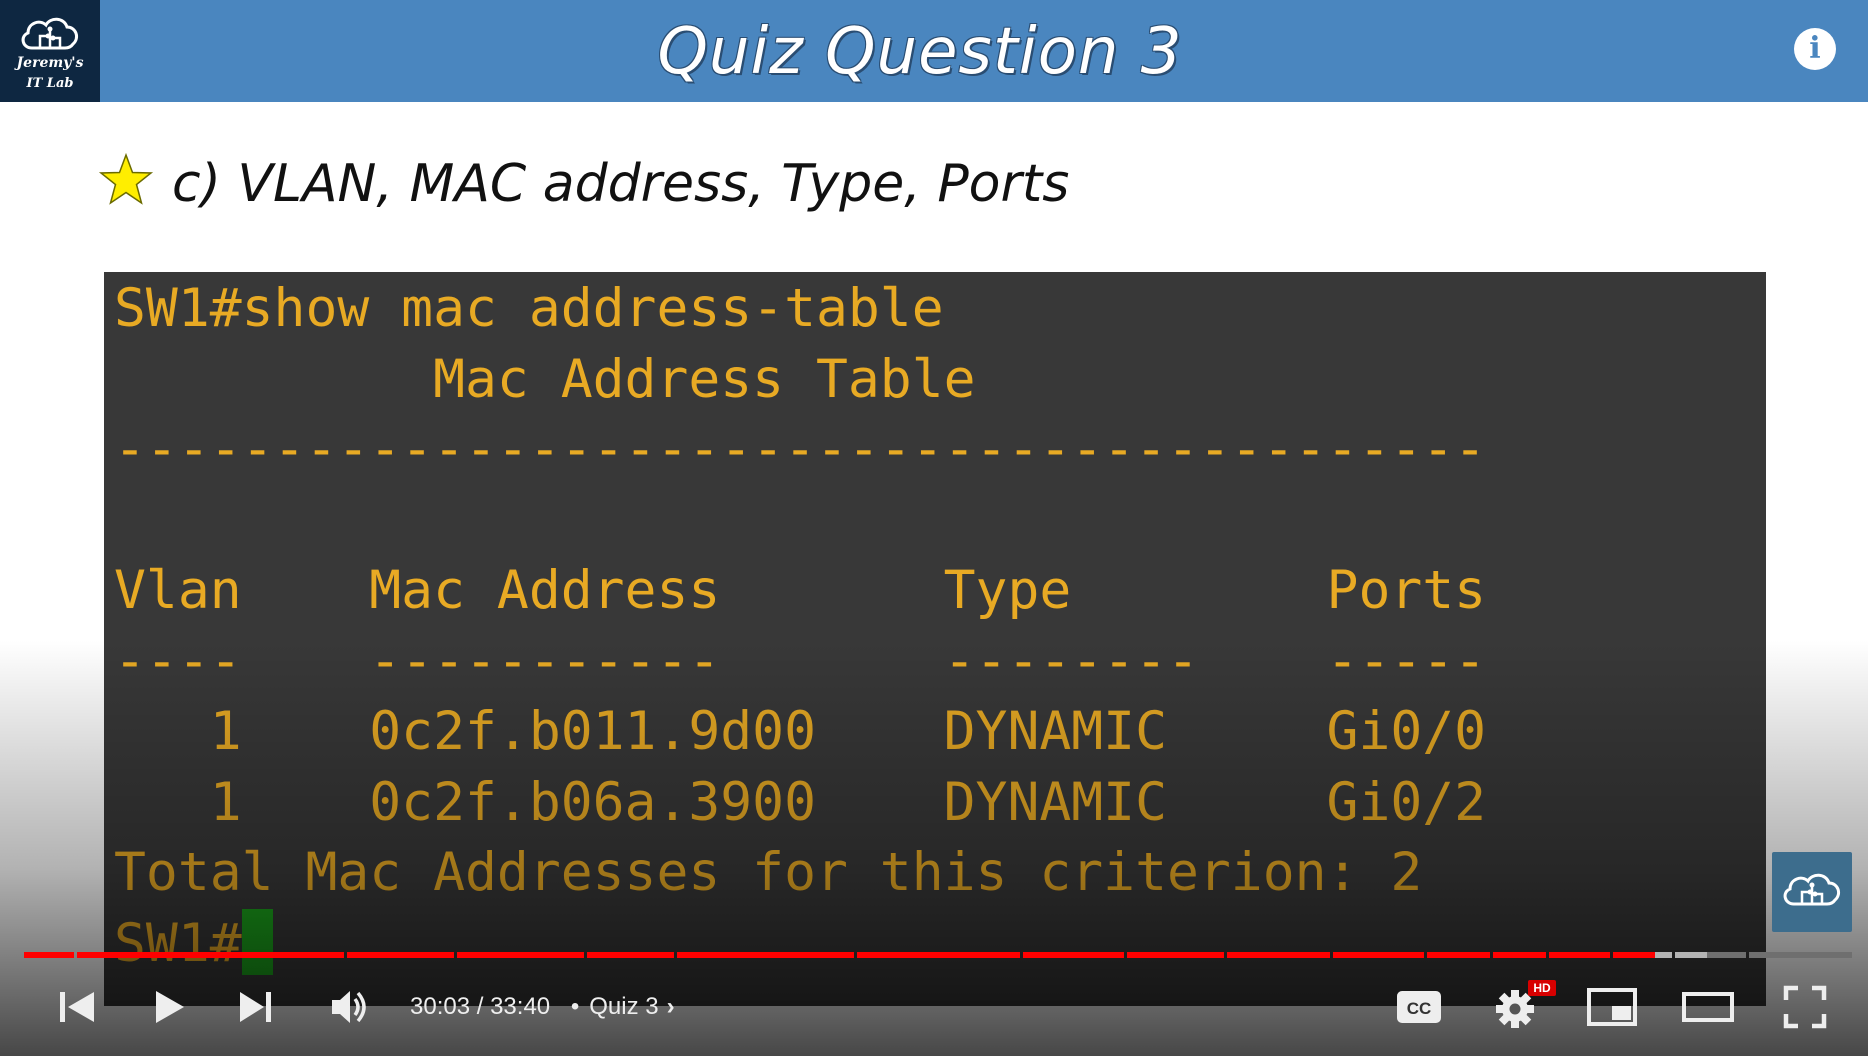  What do you see at coordinates (800, 731) in the screenshot?
I see `terminal-line: 1 0c2f.b011.9d00 DYNAMIC Gi0/0` at bounding box center [800, 731].